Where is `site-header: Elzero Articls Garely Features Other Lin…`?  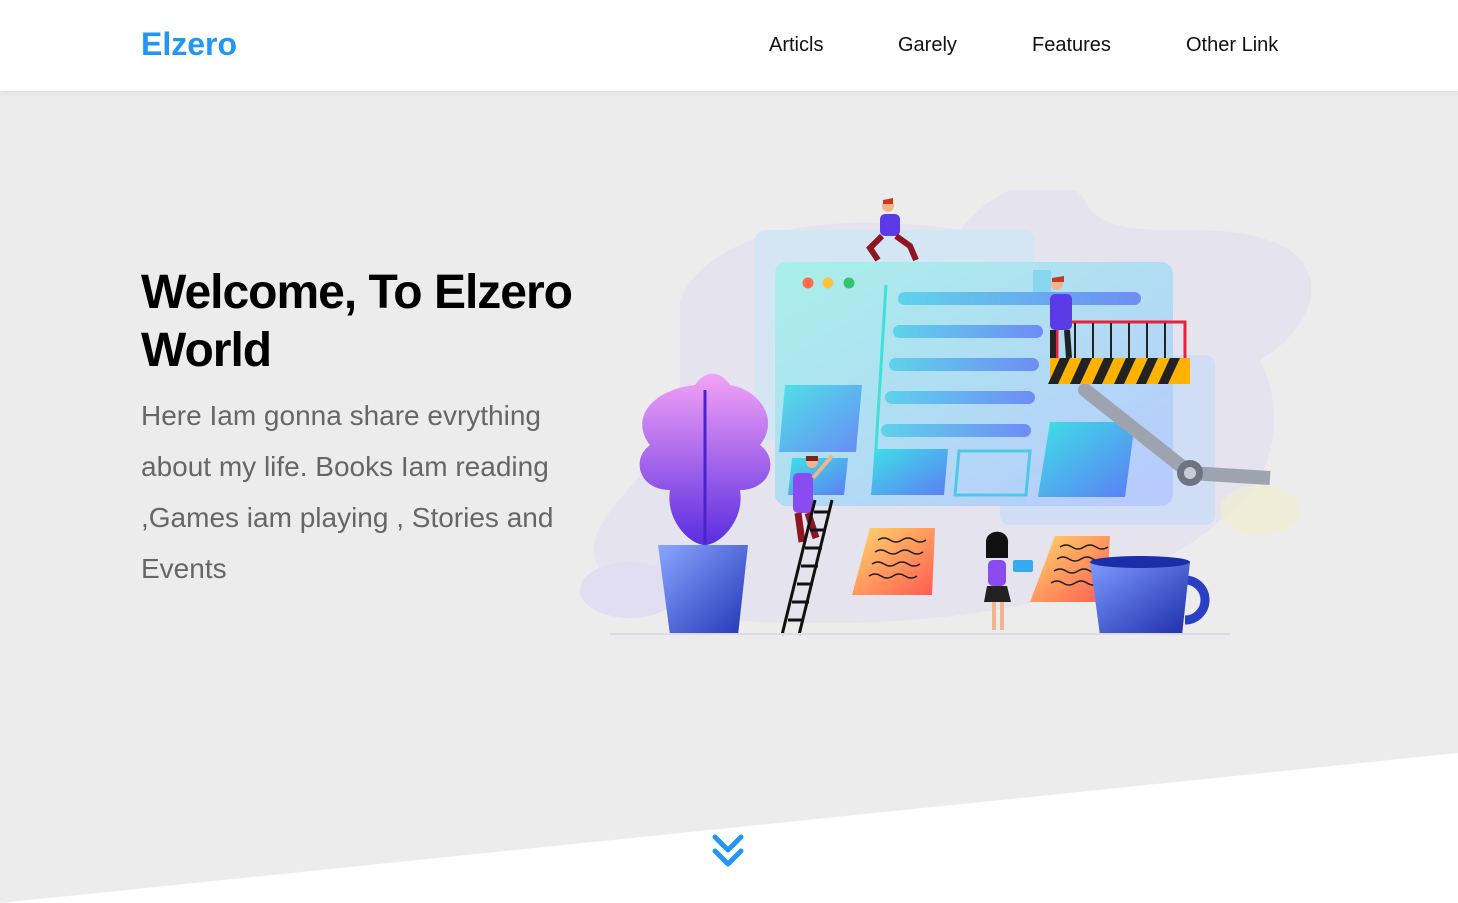 site-header: Elzero Articls Garely Features Other Lin… is located at coordinates (729, 45).